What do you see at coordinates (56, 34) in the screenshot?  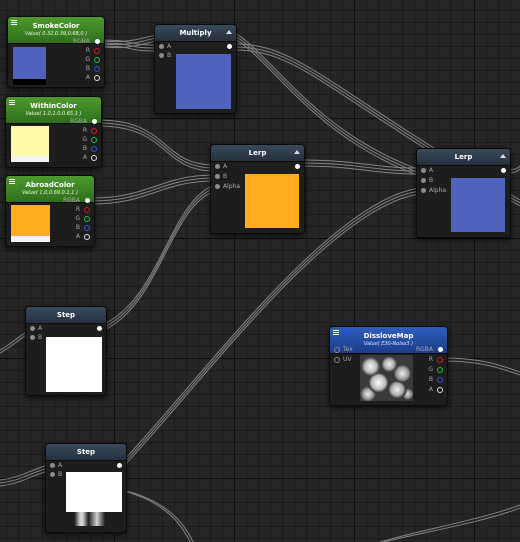 I see `node-subtitle: Value( 0.32,0.39,0.68,0 )` at bounding box center [56, 34].